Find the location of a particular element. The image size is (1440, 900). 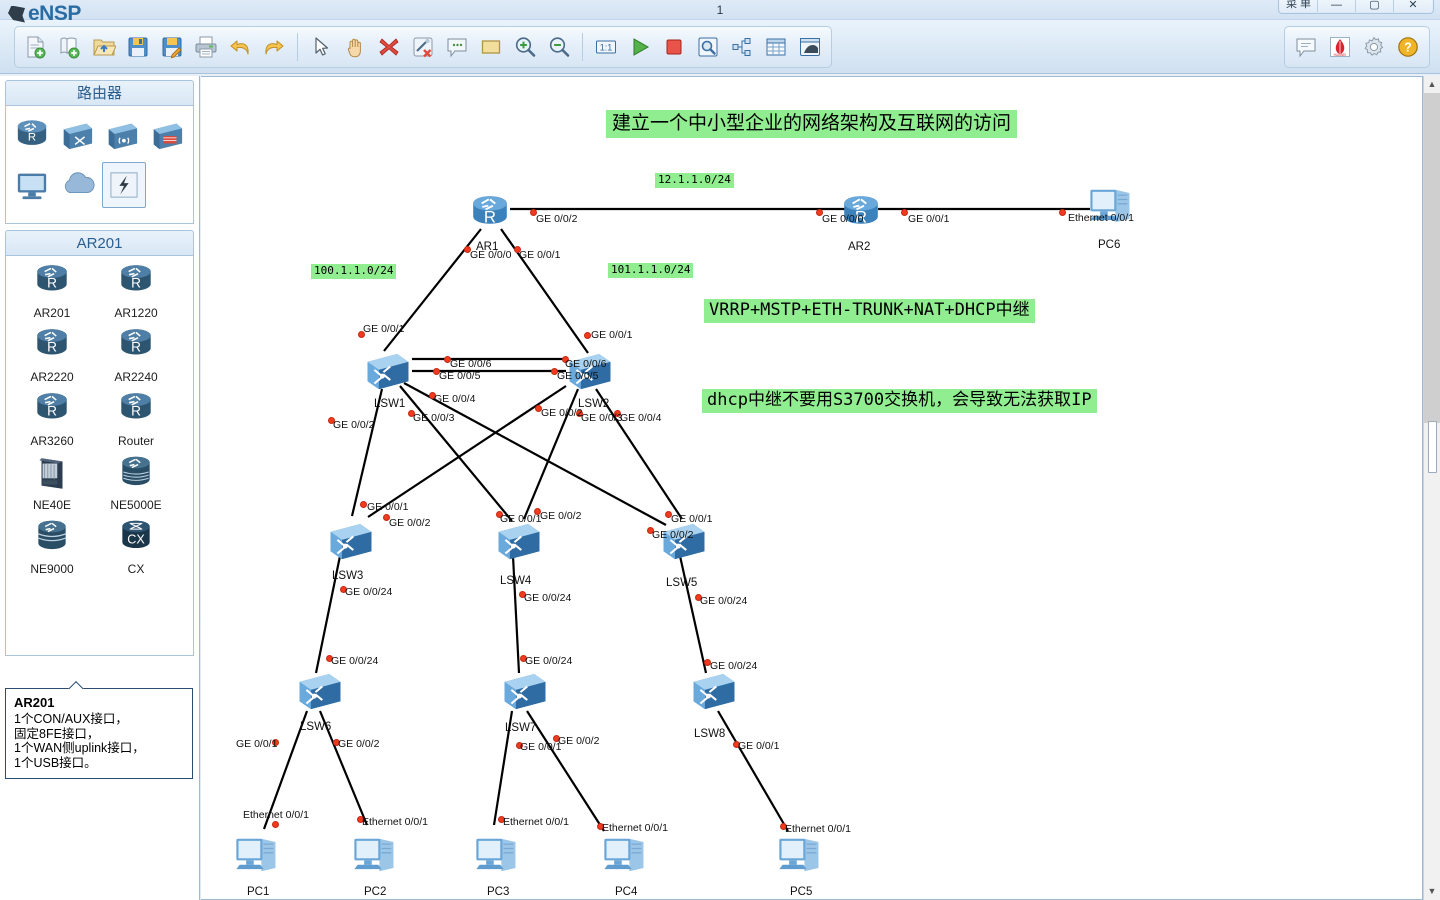

device-ar3260: R AR3260 is located at coordinates (52, 419).